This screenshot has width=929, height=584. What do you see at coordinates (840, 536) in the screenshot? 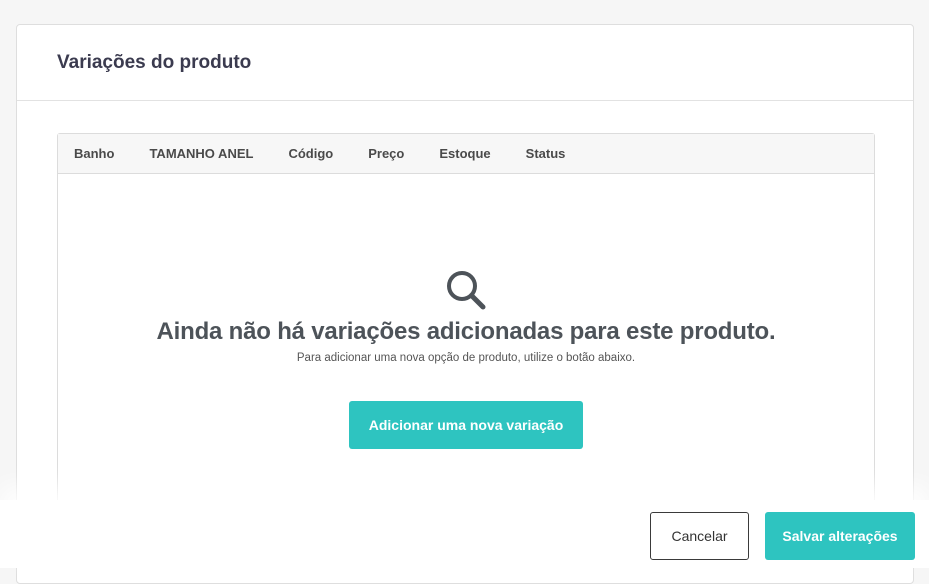
I see `save-changes-button: Salvar alterações` at bounding box center [840, 536].